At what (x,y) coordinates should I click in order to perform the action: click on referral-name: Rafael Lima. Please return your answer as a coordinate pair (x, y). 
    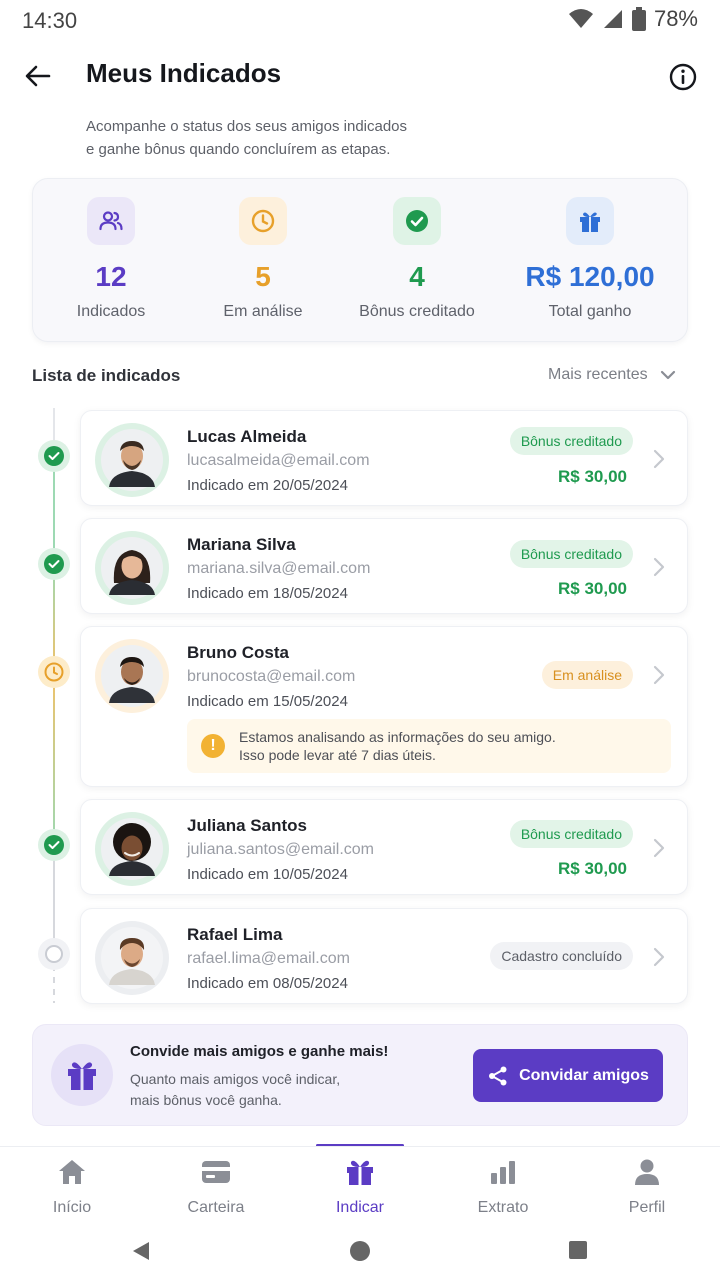
    Looking at the image, I should click on (235, 934).